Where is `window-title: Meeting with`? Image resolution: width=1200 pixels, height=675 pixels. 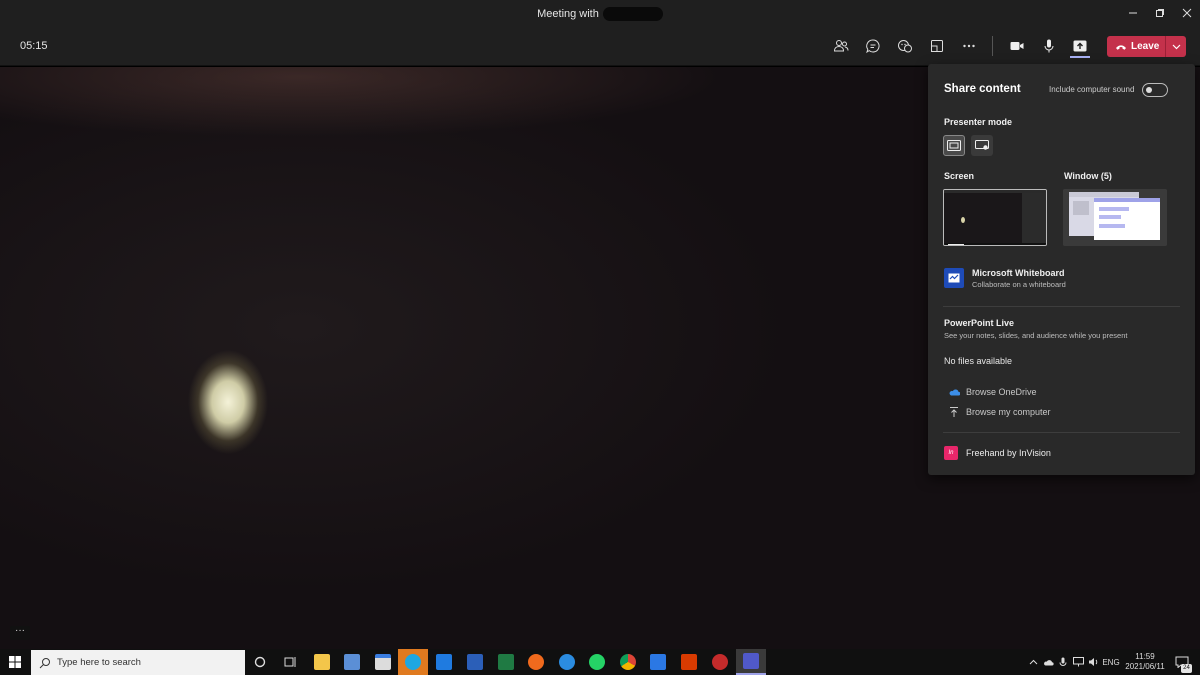
window-title: Meeting with is located at coordinates (600, 14).